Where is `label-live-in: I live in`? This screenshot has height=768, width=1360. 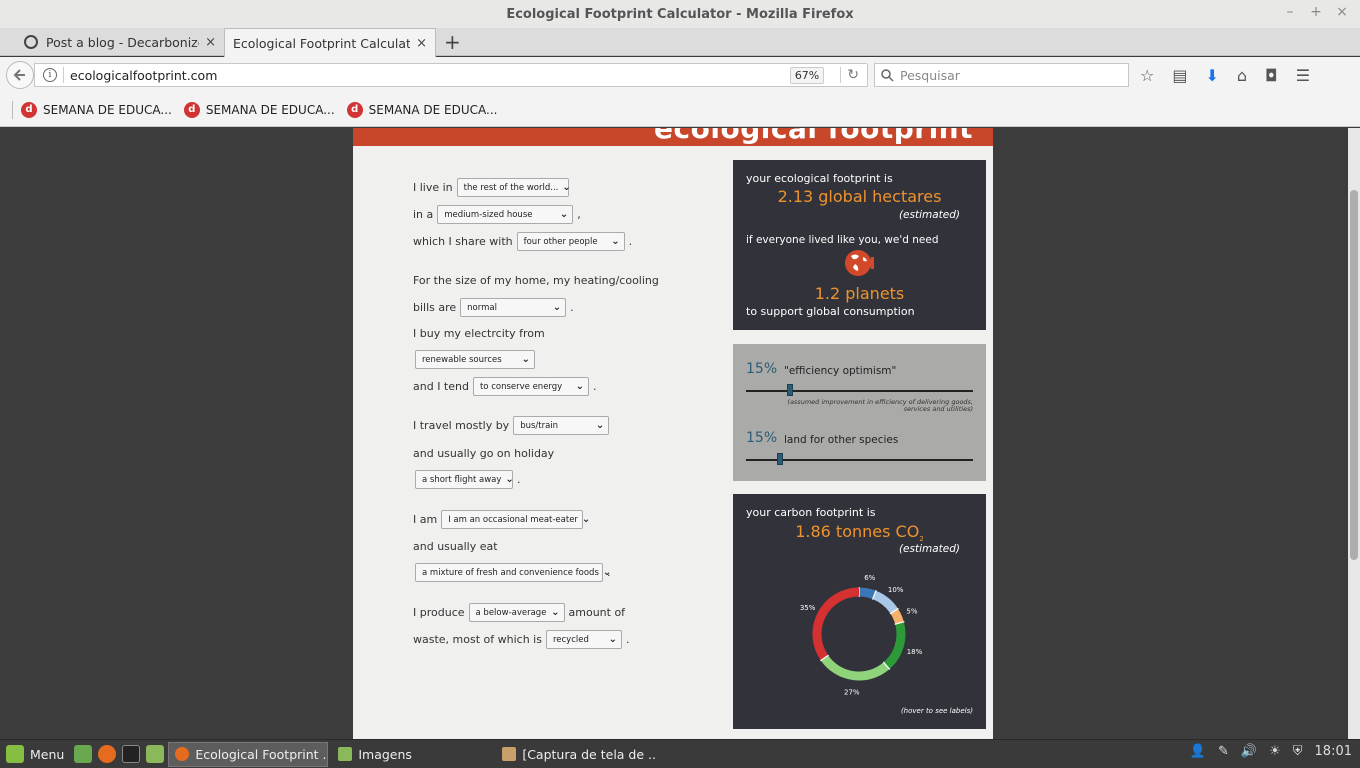 label-live-in: I live in is located at coordinates (433, 187).